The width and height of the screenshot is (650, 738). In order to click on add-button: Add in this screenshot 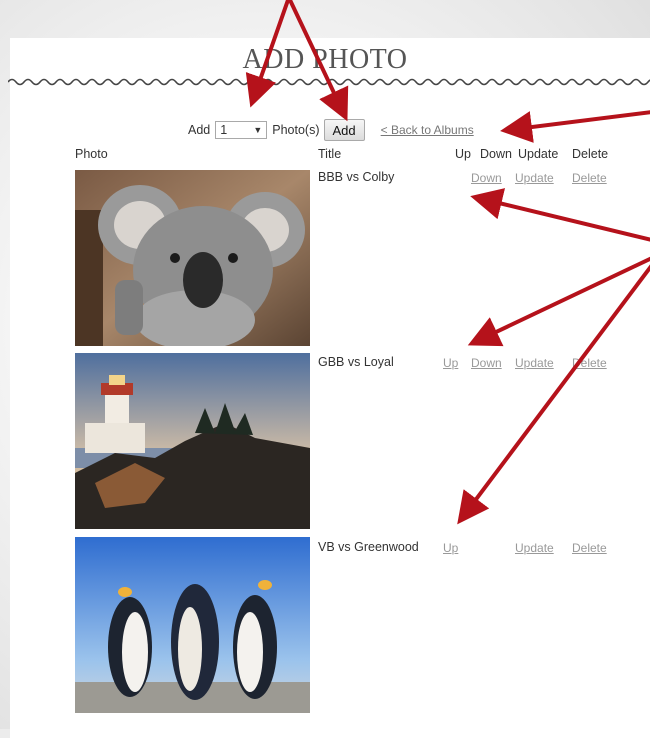, I will do `click(344, 130)`.